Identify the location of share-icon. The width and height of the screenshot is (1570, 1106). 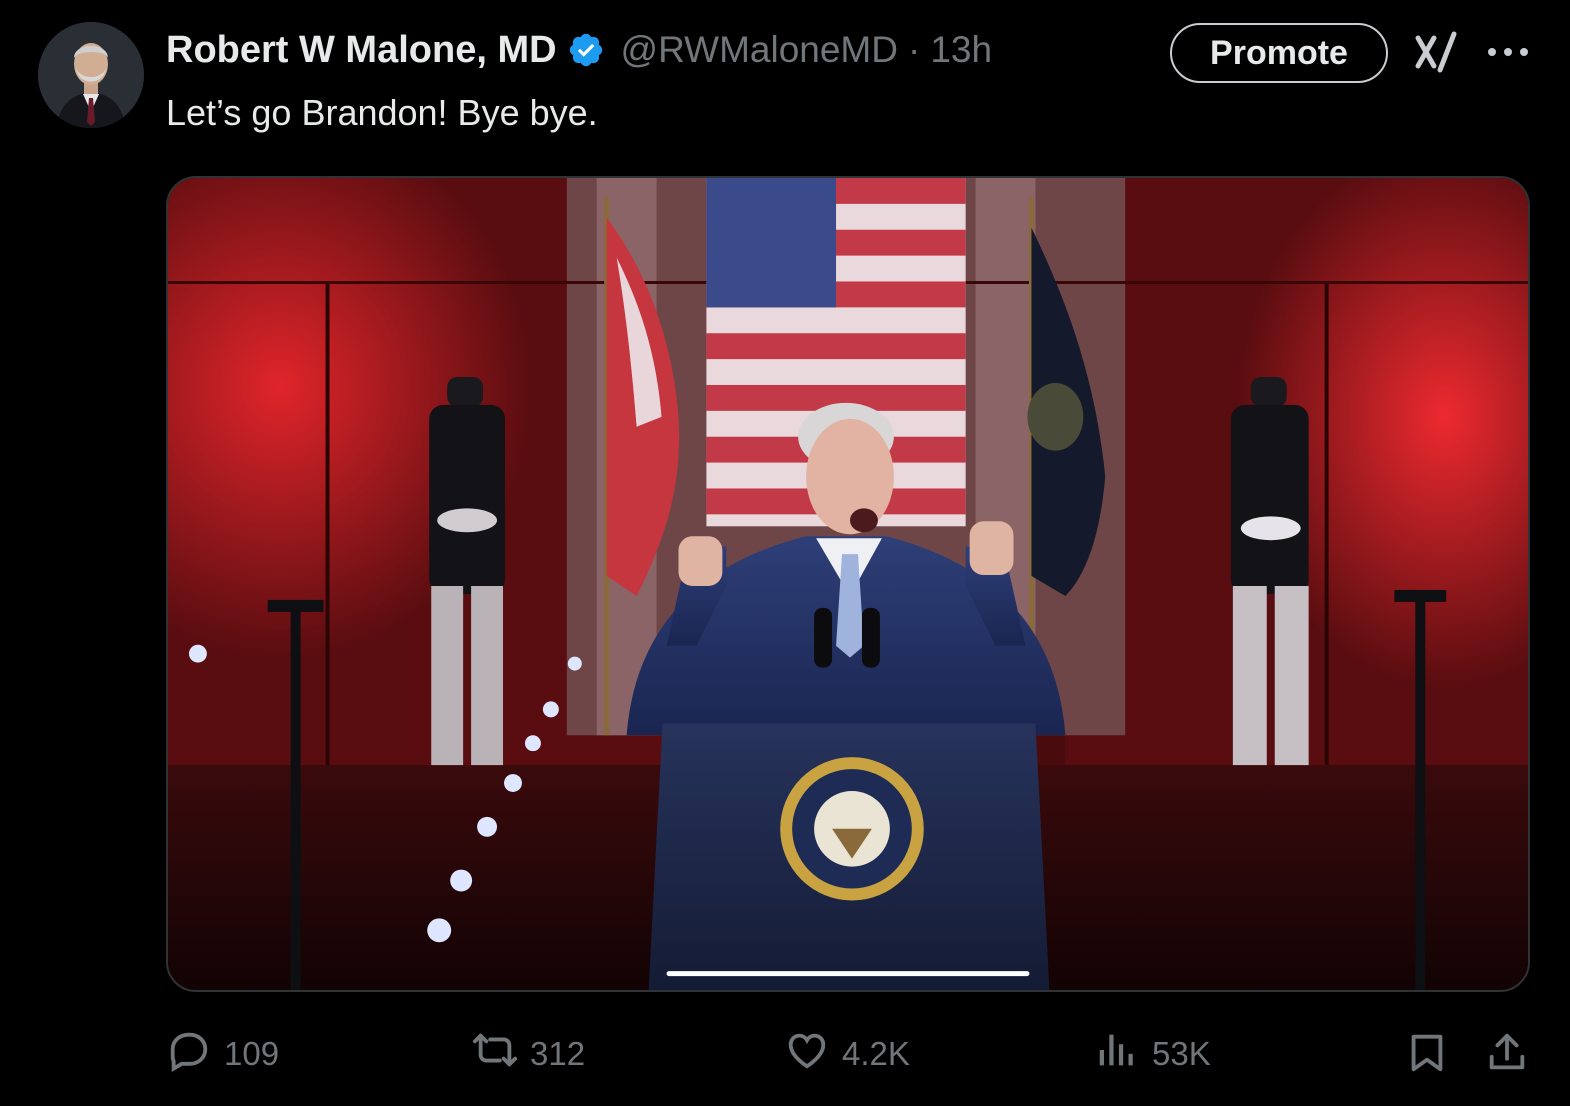
(1507, 1056).